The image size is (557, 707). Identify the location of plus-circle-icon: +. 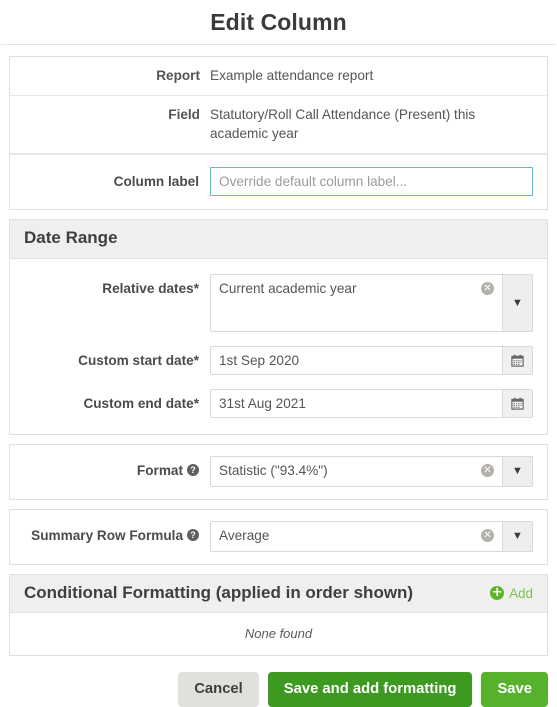
(497, 593).